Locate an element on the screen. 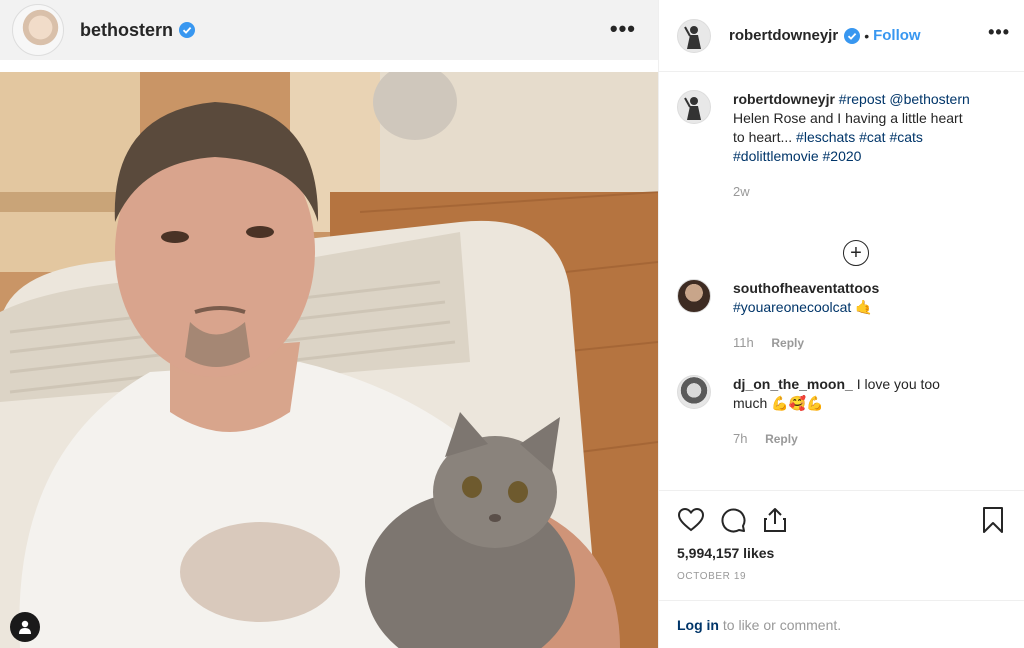  media-owner-username: bethostern is located at coordinates (126, 30).